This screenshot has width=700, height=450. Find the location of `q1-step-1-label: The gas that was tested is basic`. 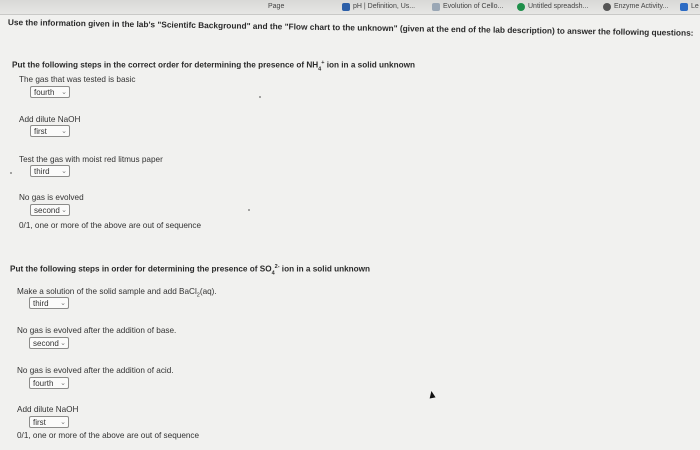

q1-step-1-label: The gas that was tested is basic is located at coordinates (77, 79).